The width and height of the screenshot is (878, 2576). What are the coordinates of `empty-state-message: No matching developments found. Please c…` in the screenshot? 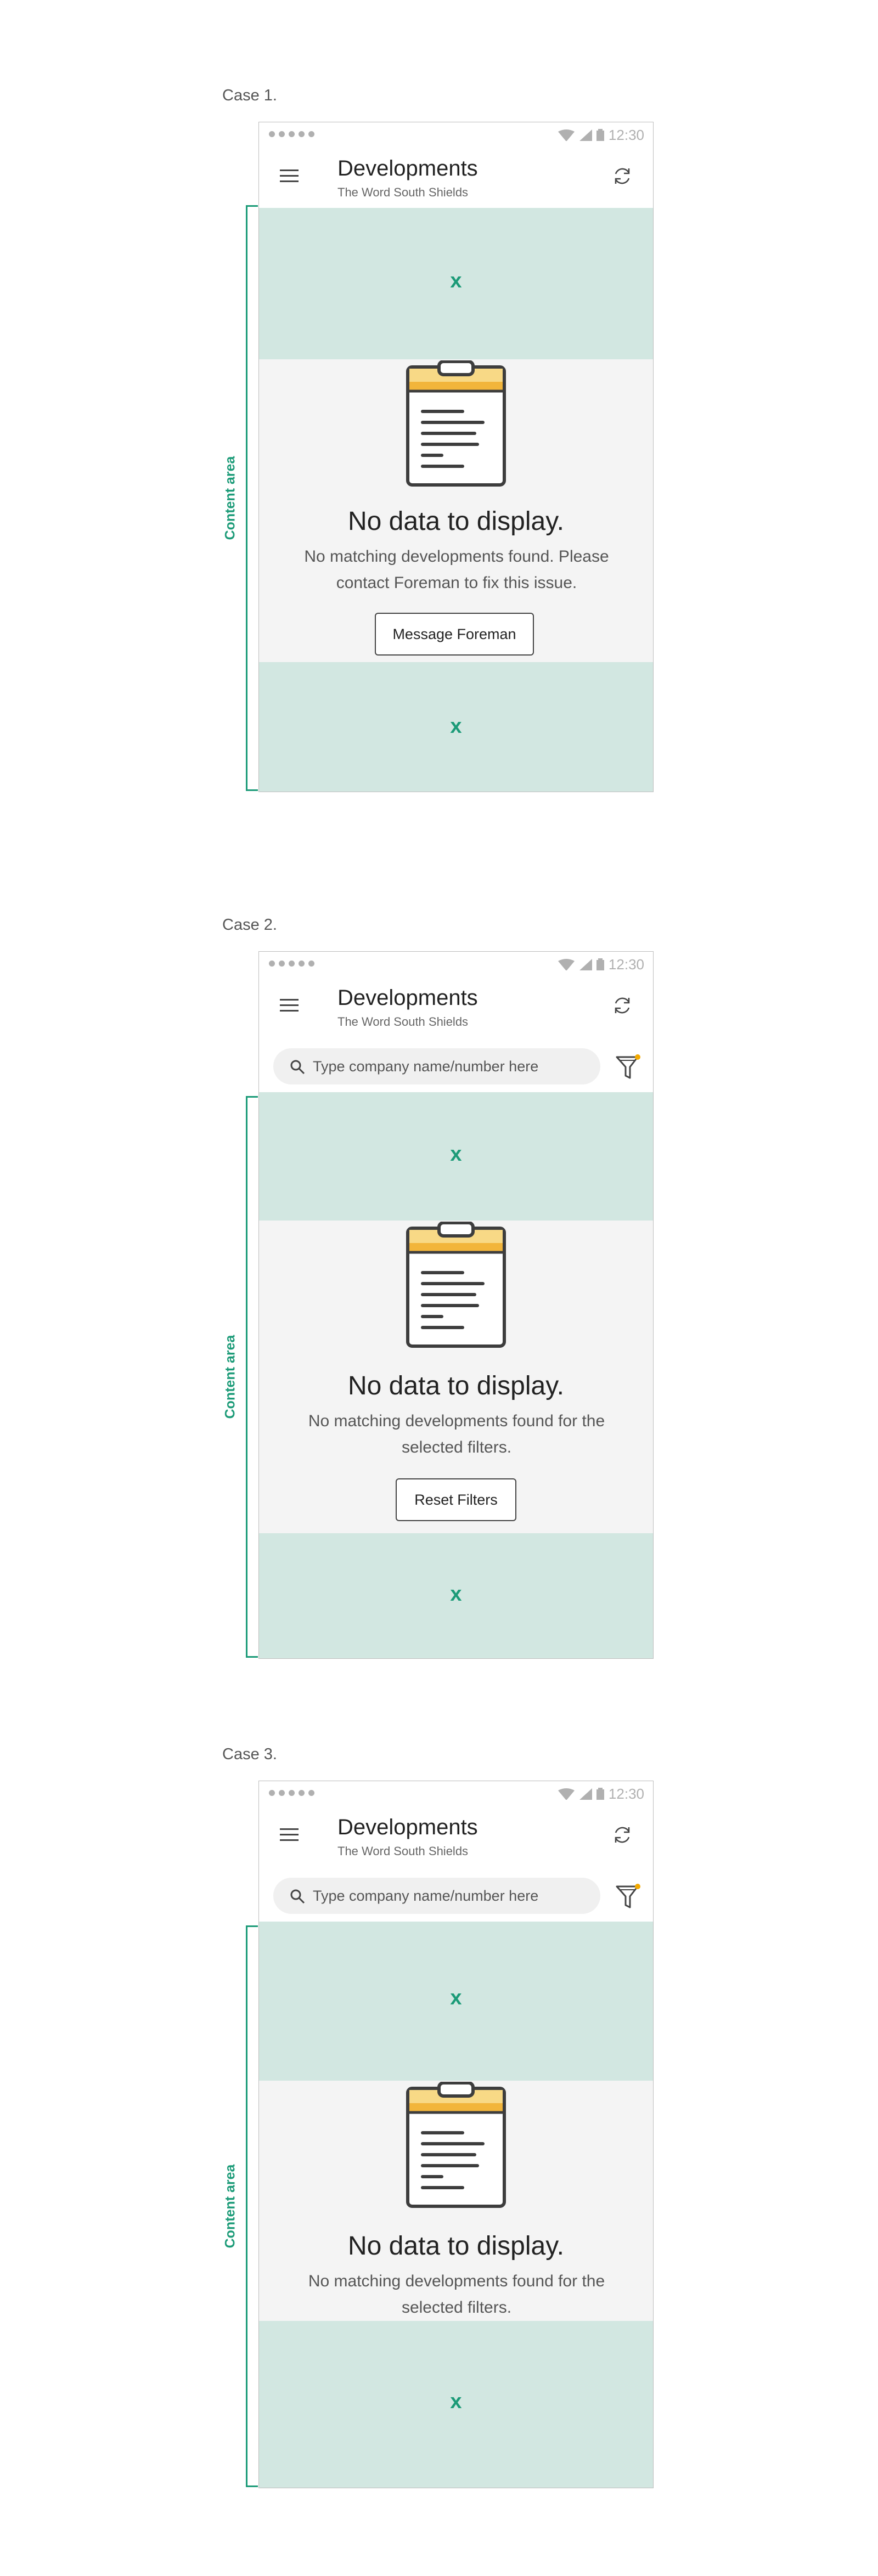 It's located at (456, 569).